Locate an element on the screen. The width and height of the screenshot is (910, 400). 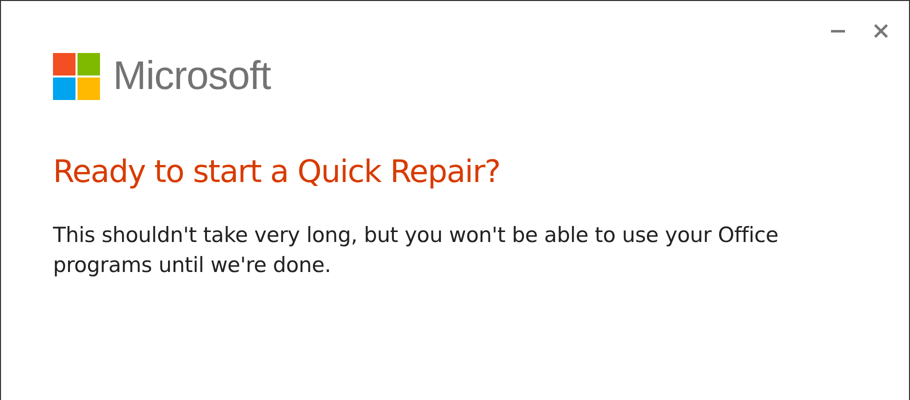
dialog-message: This shouldn't take very long, but you won't be able to use your Office programs until we're done. is located at coordinates (416, 250).